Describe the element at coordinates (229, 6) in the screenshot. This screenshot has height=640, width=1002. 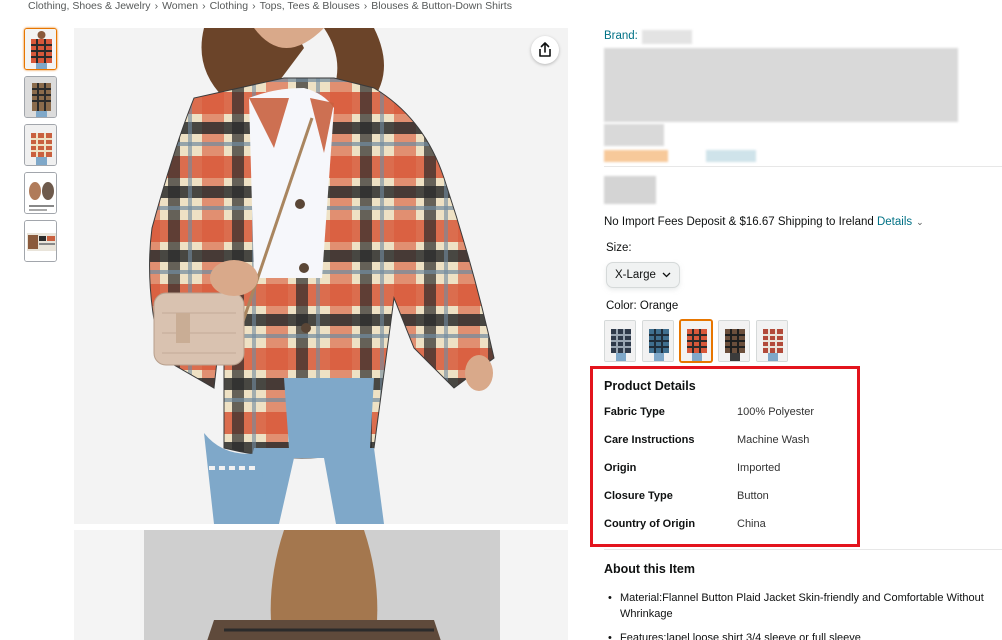
I see `breadcrumb-item: Clothing` at that location.